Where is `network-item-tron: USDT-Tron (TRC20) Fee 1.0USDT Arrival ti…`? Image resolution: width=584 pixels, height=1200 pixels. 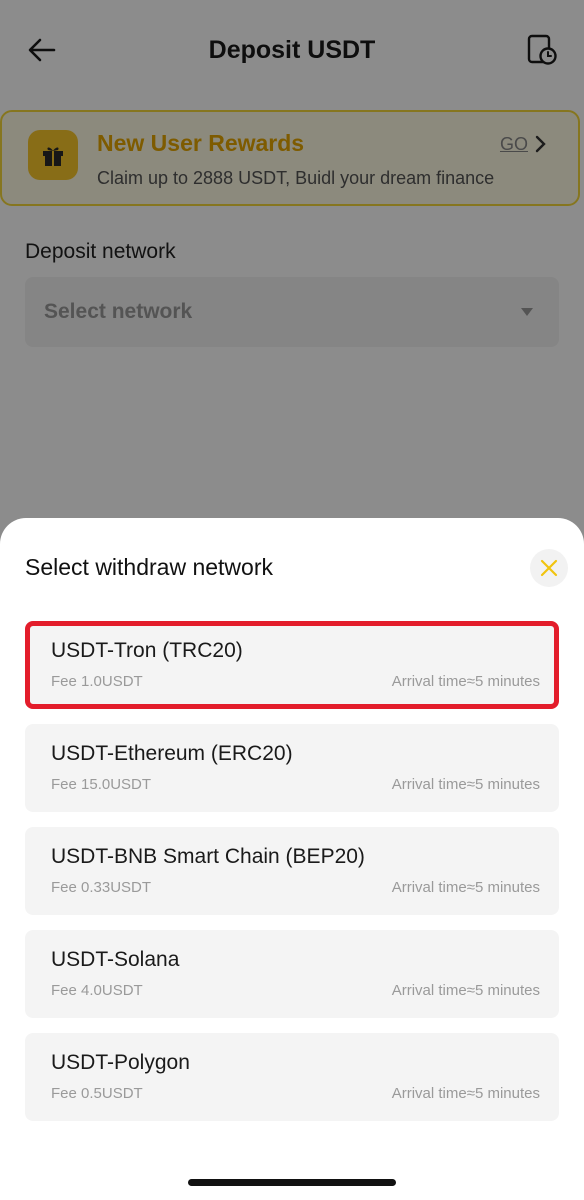
network-item-tron: USDT-Tron (TRC20) Fee 1.0USDT Arrival ti… is located at coordinates (292, 665).